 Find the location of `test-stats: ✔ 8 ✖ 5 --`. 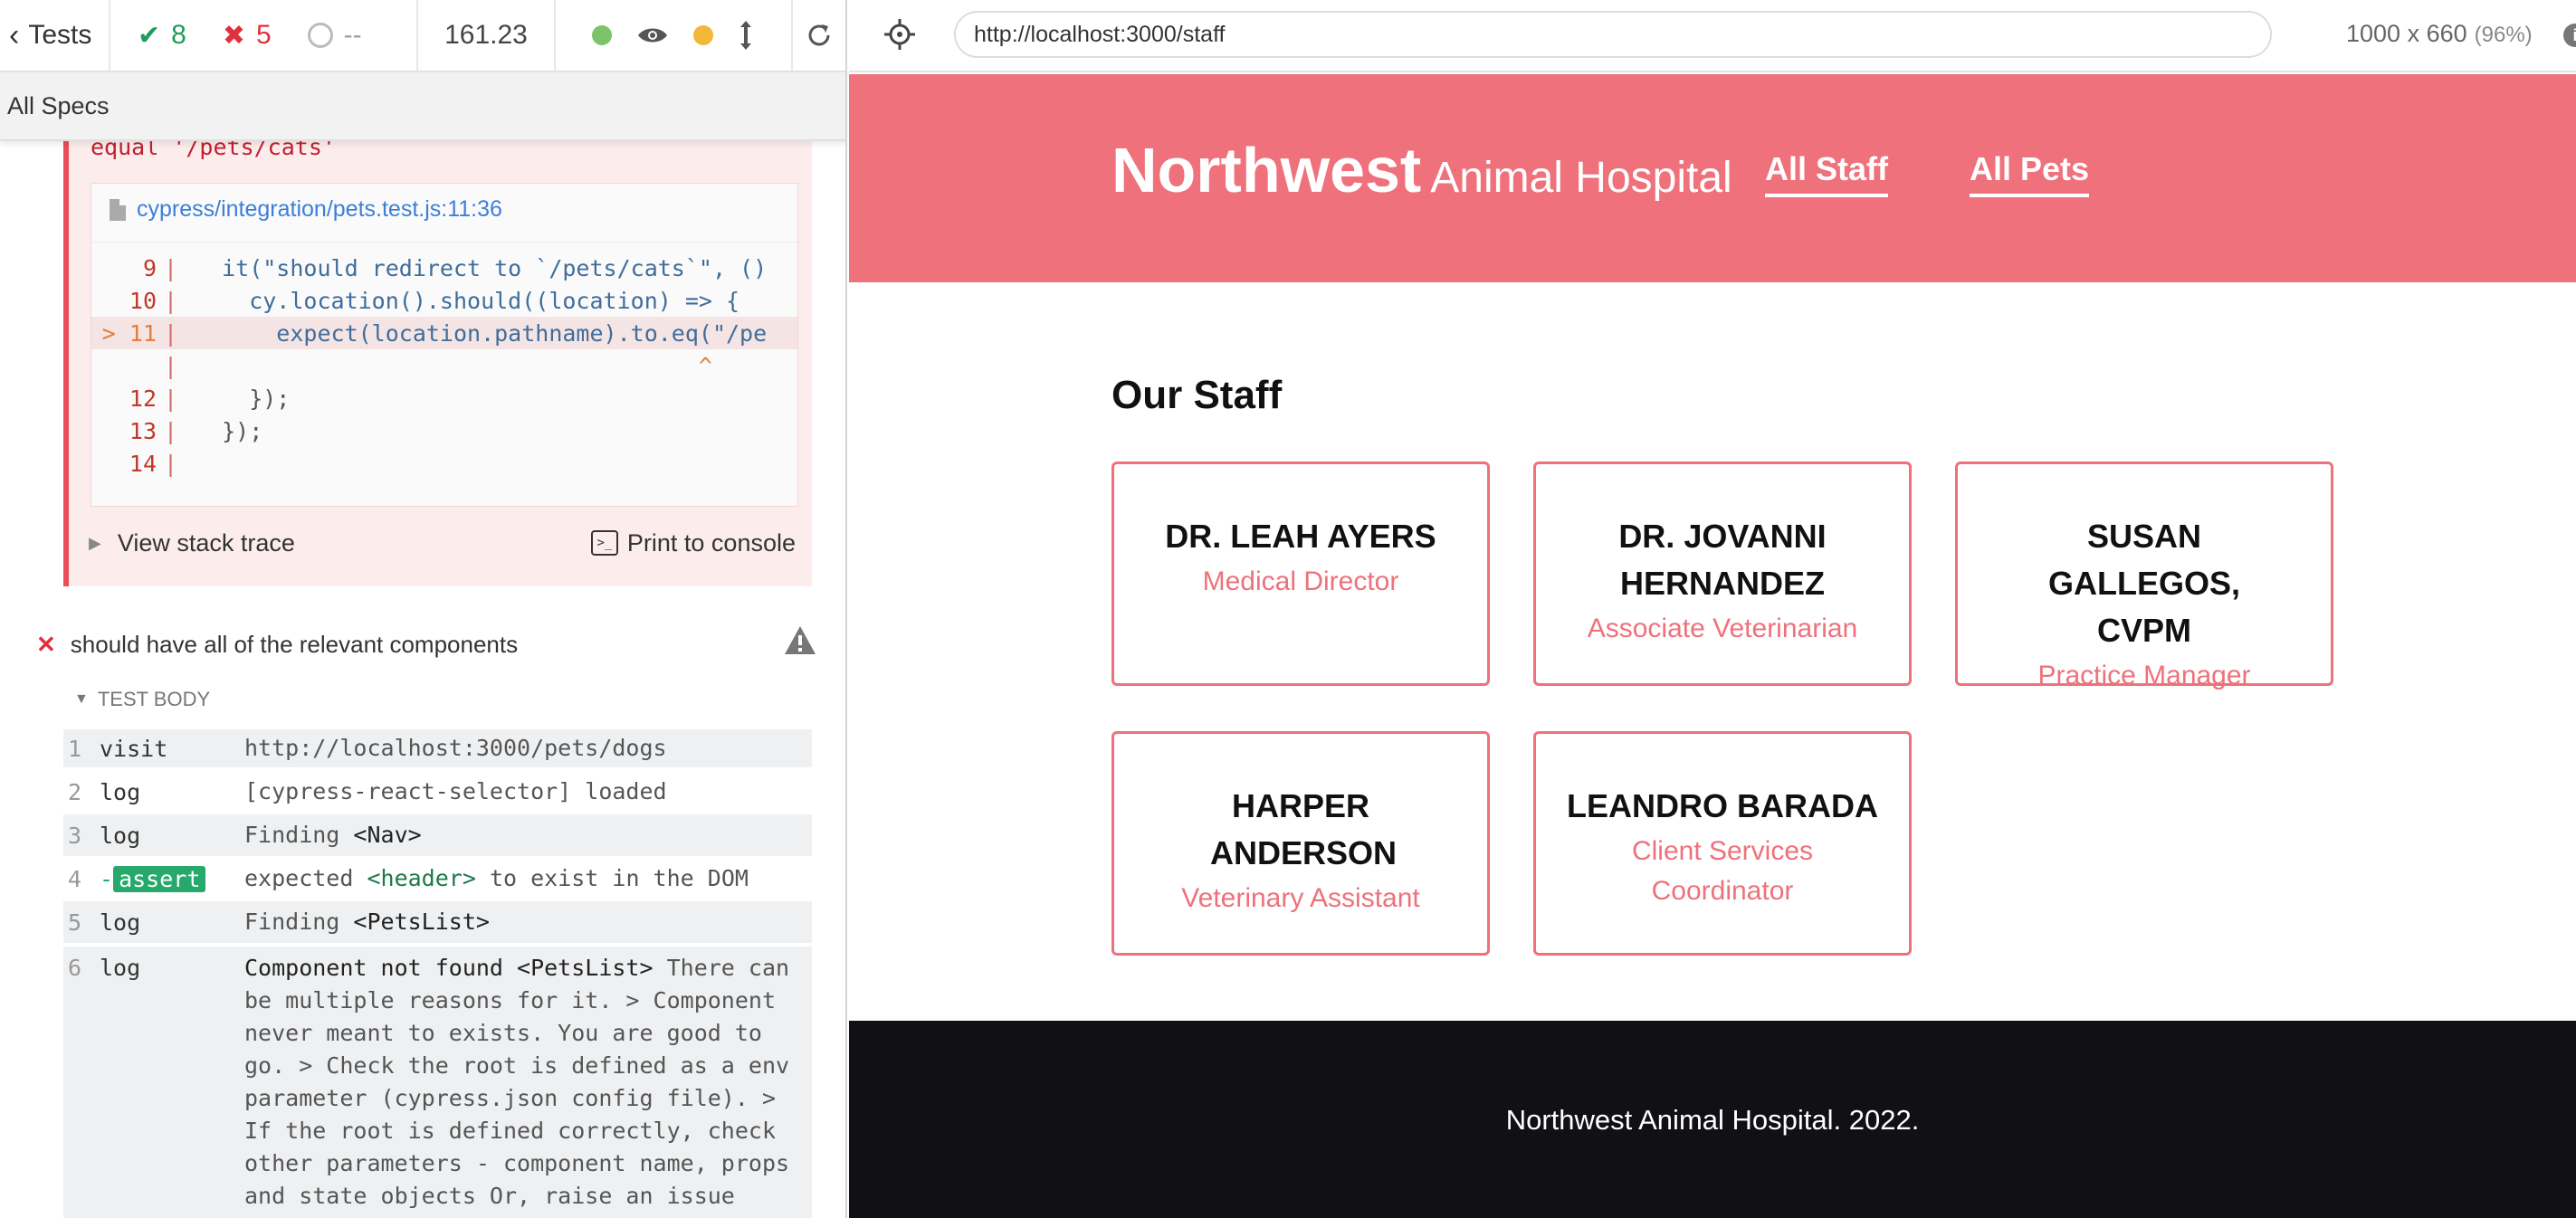

test-stats: ✔ 8 ✖ 5 -- is located at coordinates (264, 36).